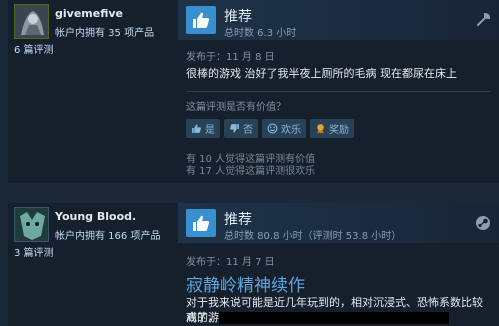 This screenshot has width=499, height=326. I want to click on review-content: 很棒的游戏 治好了我半夜上厕所的毛病 现在都尿在床上, so click(321, 73).